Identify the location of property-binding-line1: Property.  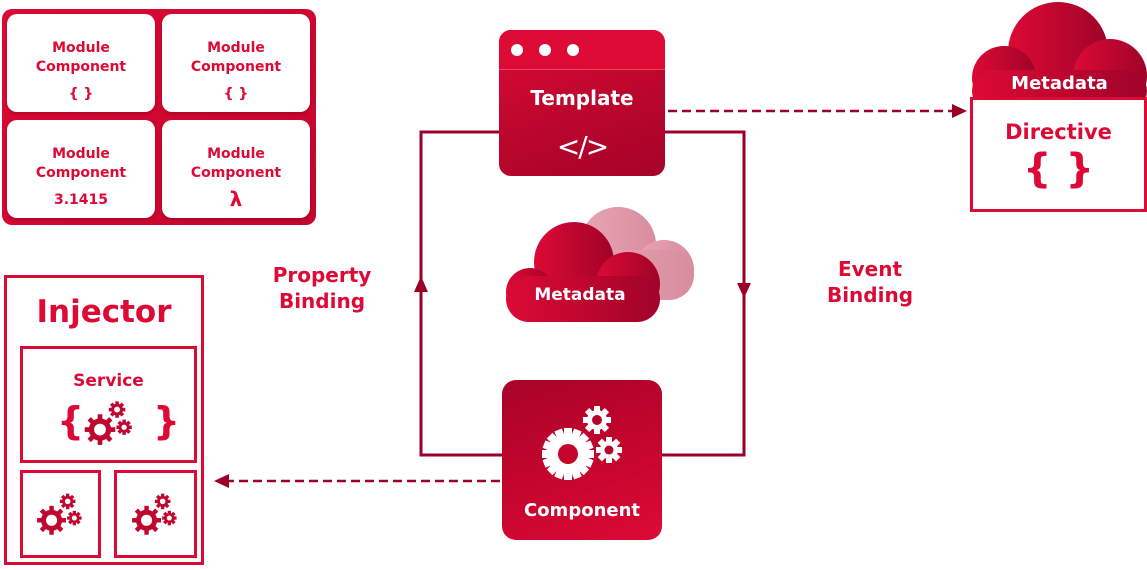
(322, 275).